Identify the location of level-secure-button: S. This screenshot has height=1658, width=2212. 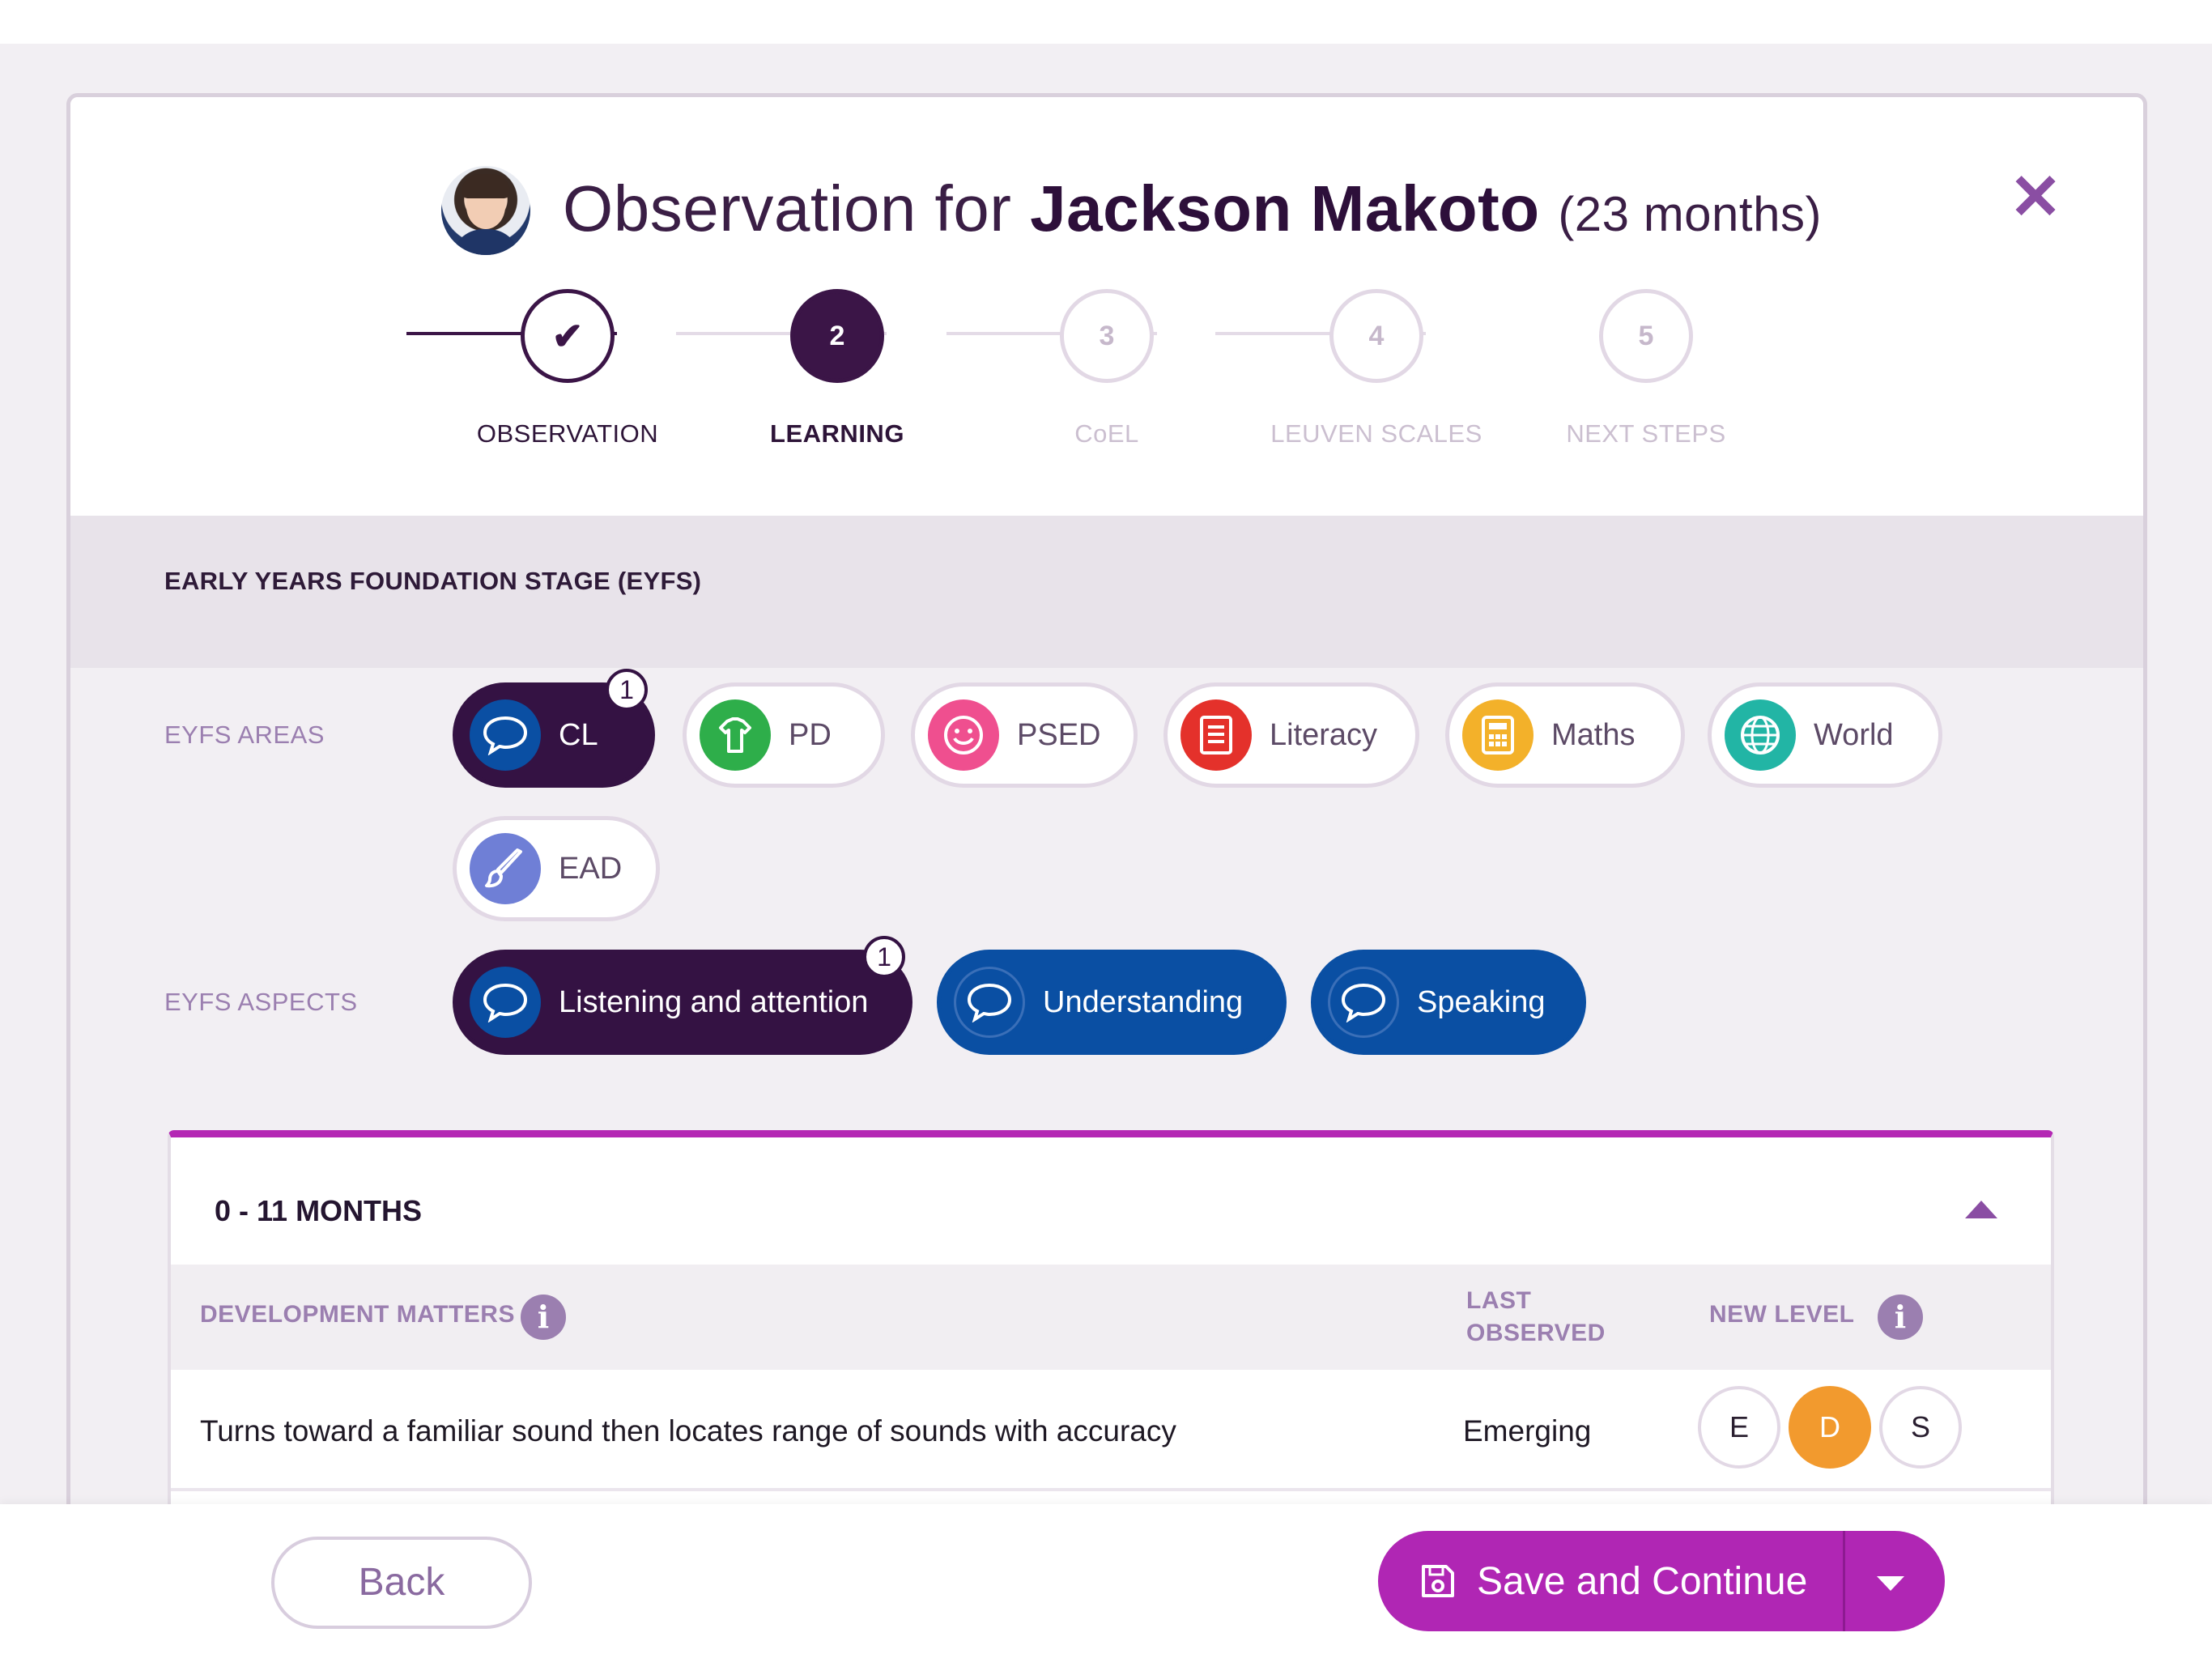
(1921, 1427).